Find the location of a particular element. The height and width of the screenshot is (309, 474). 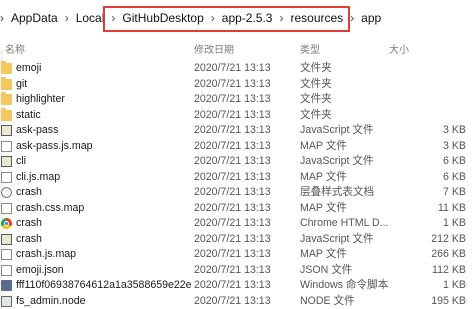

file-name: ask-pass.js.map is located at coordinates (54, 147).